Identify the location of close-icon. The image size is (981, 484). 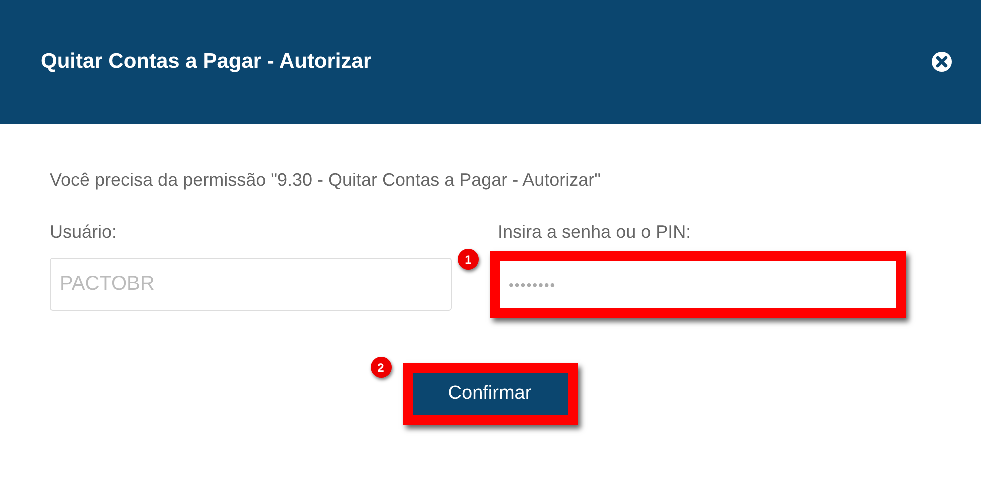
(942, 62).